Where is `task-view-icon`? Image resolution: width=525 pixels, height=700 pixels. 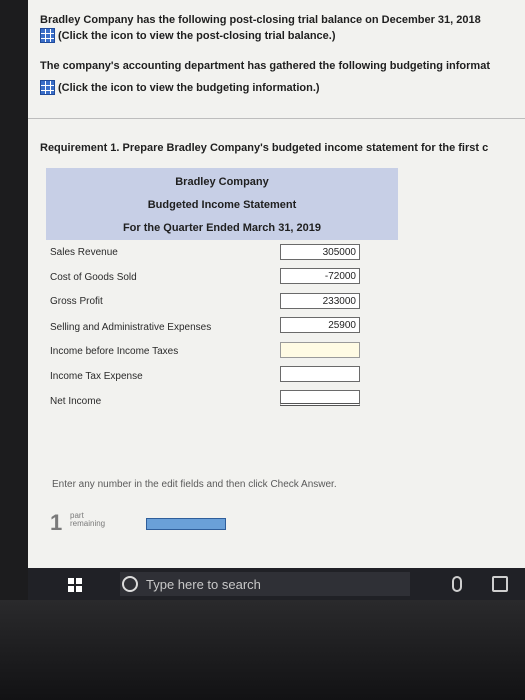 task-view-icon is located at coordinates (500, 584).